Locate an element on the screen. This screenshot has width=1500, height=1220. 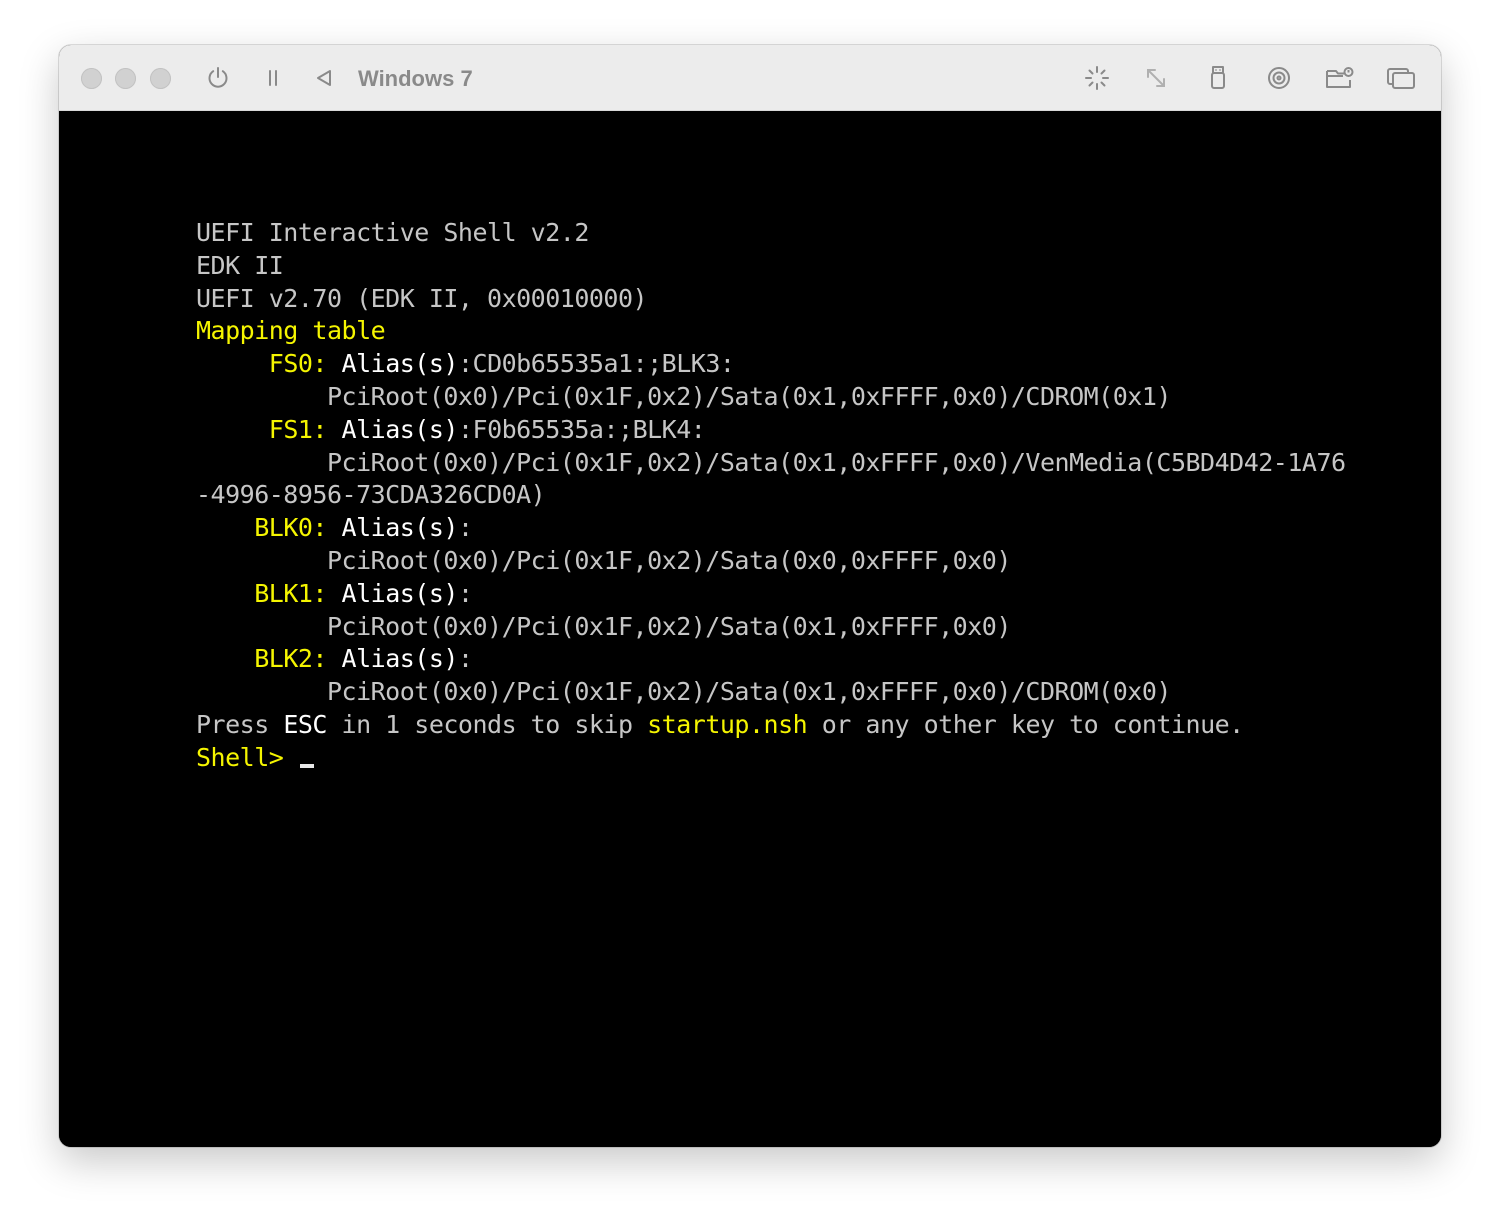
title-bar: Windows 7 is located at coordinates (750, 78).